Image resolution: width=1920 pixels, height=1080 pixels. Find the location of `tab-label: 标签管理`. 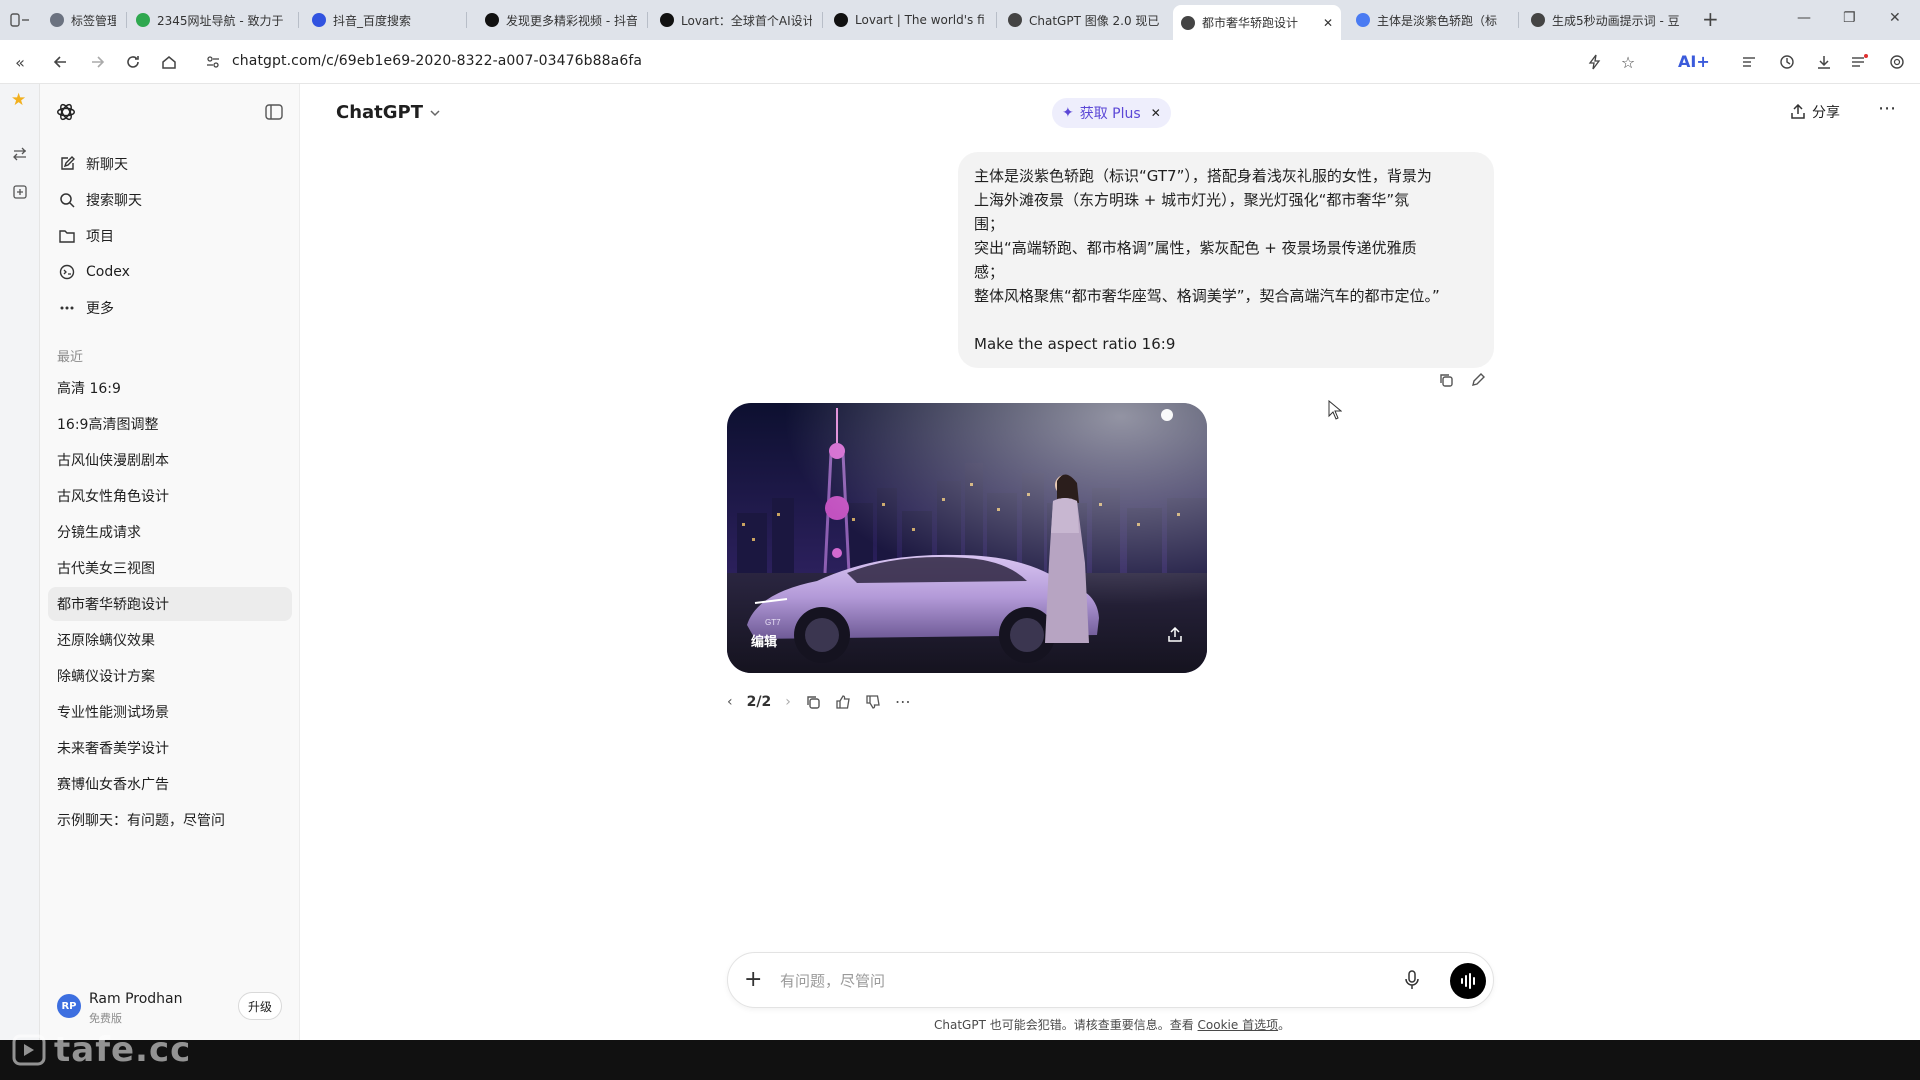

tab-label: 标签管理 is located at coordinates (93, 20).